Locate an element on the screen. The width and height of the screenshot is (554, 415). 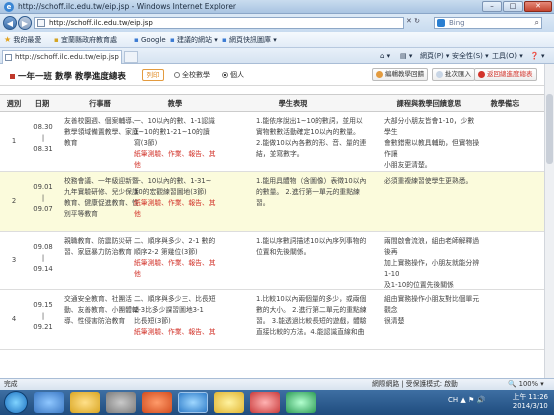
date-date_end: 09.07 is located at coordinates (43, 209).